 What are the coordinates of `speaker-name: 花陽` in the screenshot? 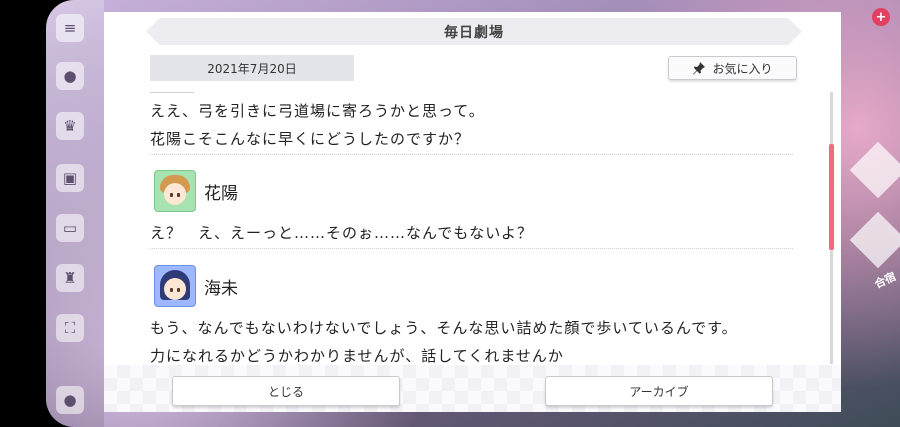 It's located at (221, 193).